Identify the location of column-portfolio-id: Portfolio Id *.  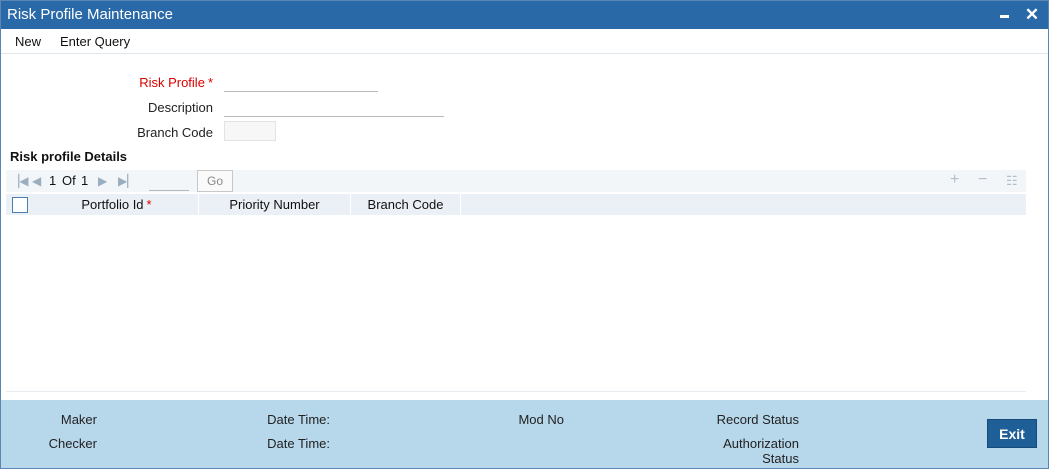
(117, 204).